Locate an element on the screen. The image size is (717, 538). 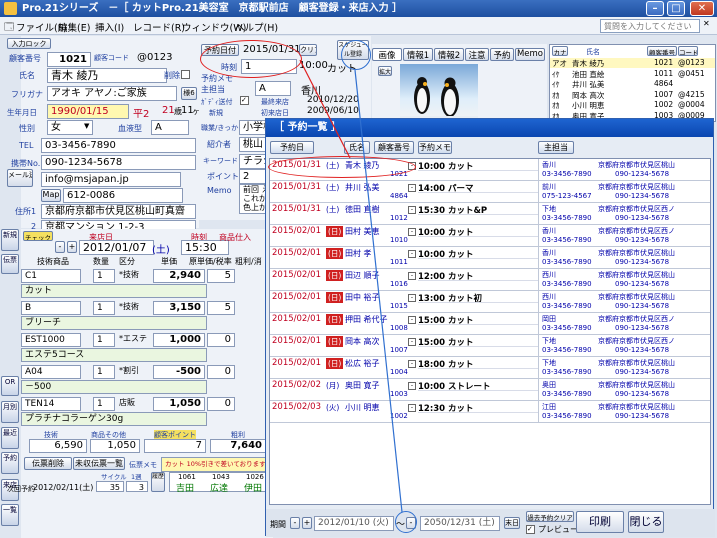
minimize-button: – is located at coordinates (655, 8).